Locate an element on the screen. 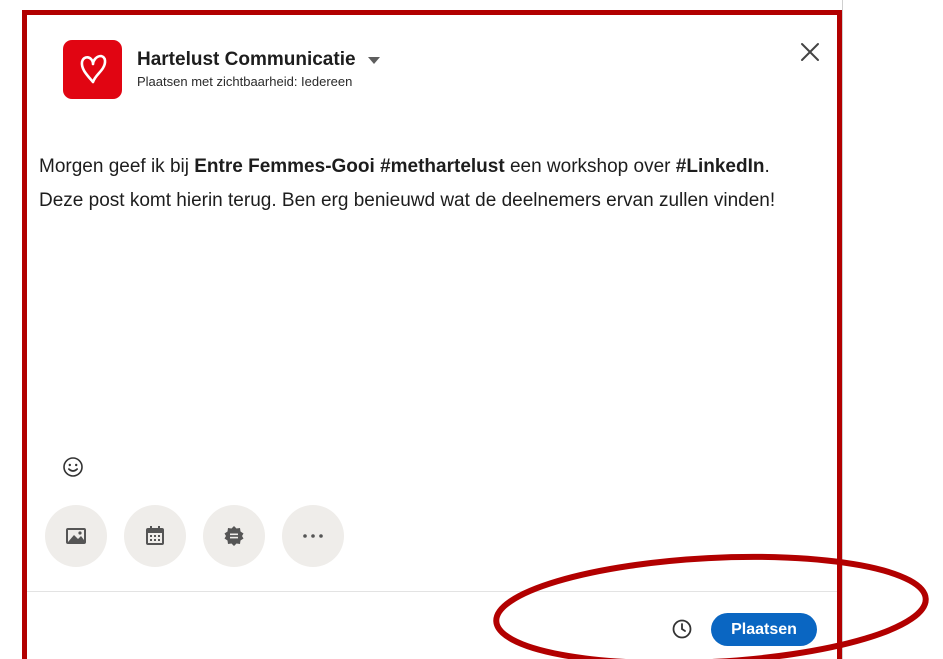  author-name: Hartelust Communicatie is located at coordinates (246, 59).